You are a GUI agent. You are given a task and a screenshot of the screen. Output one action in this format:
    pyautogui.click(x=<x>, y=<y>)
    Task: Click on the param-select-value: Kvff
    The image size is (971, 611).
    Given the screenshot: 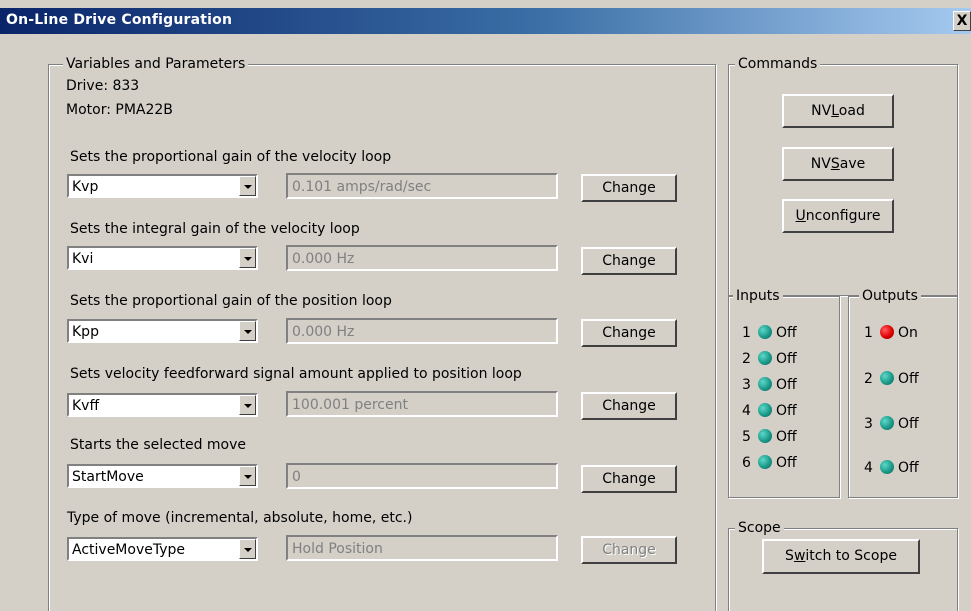 What is the action you would take?
    pyautogui.click(x=86, y=406)
    